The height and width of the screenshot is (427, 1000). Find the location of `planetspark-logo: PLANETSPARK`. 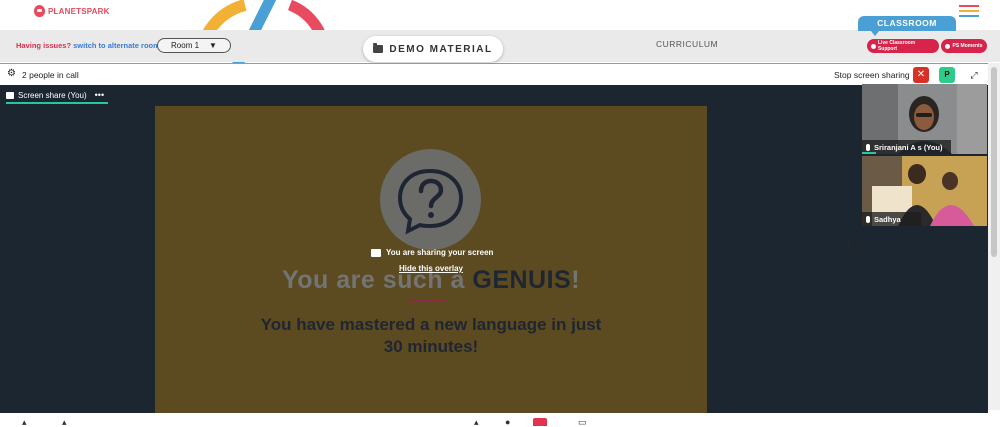

planetspark-logo: PLANETSPARK is located at coordinates (72, 11).